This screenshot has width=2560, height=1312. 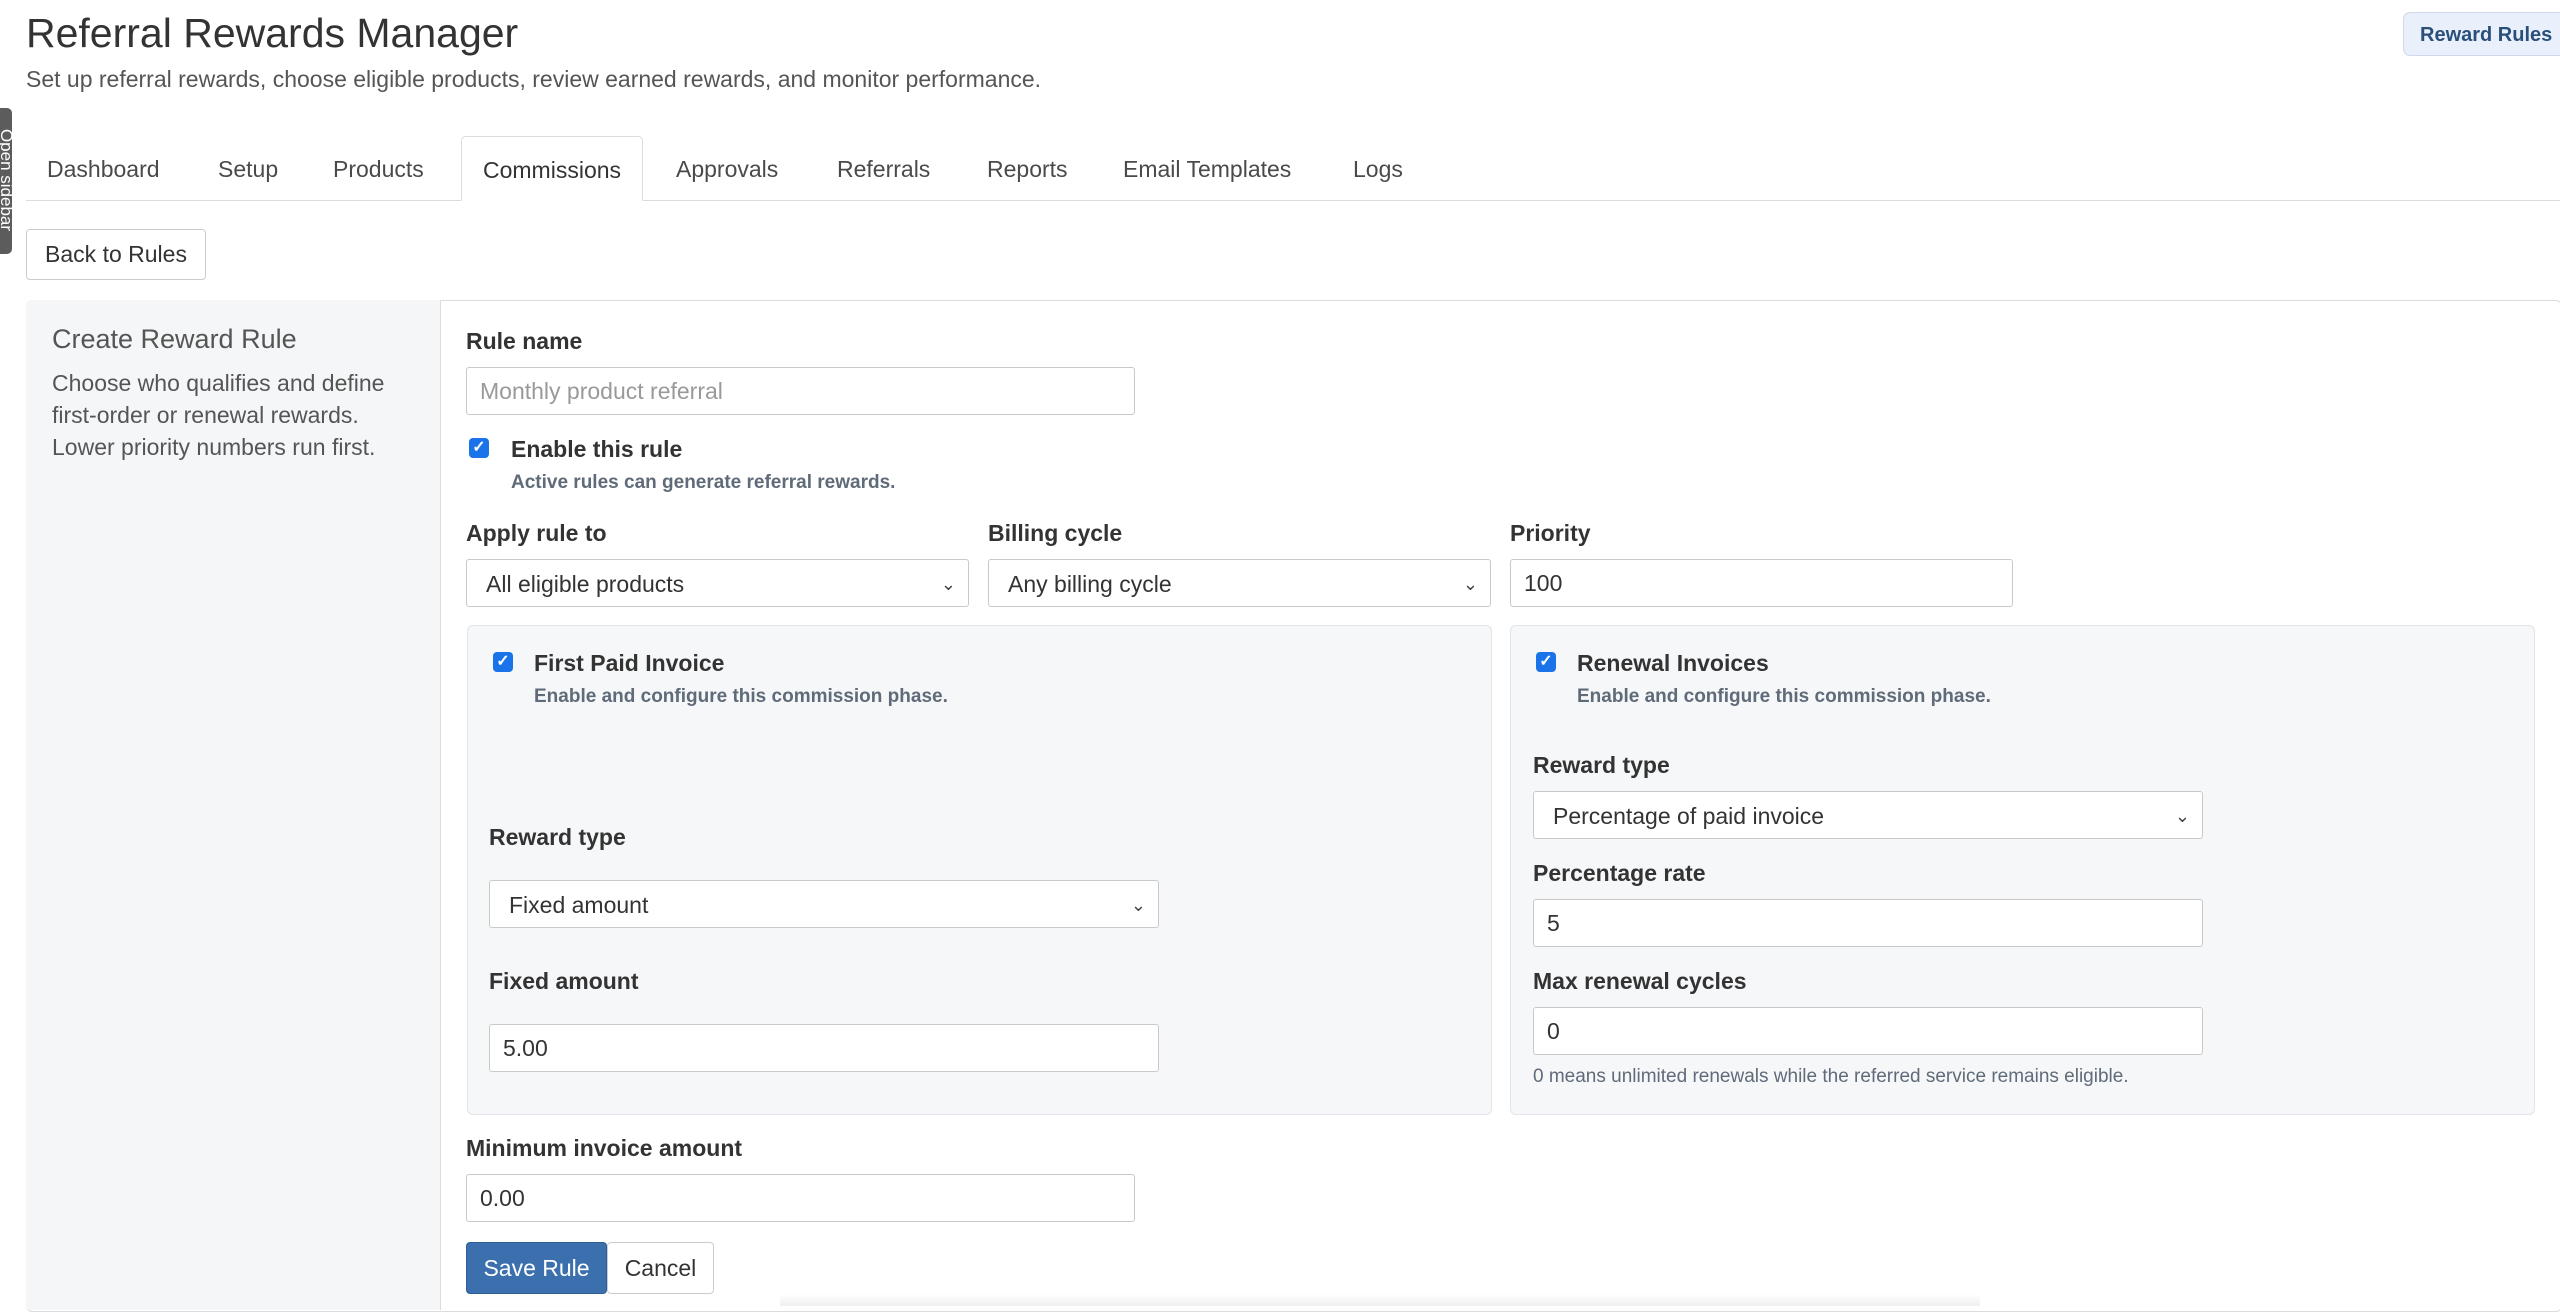 I want to click on first-invoice-reward-type-select: Fixed amount ⌄, so click(x=824, y=904).